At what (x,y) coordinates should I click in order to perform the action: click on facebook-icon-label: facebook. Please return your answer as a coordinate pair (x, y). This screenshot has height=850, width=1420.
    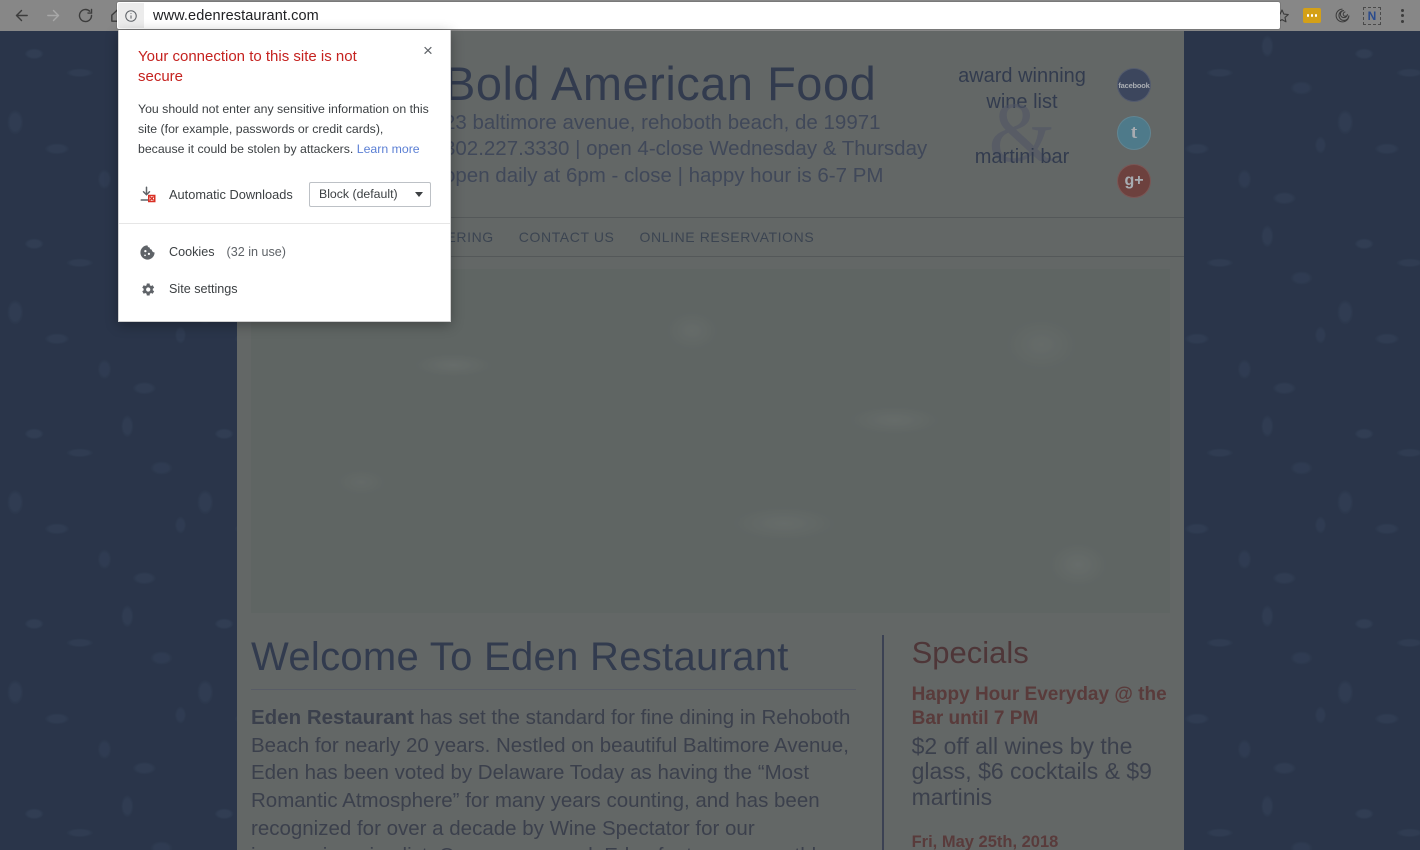
    Looking at the image, I should click on (1134, 85).